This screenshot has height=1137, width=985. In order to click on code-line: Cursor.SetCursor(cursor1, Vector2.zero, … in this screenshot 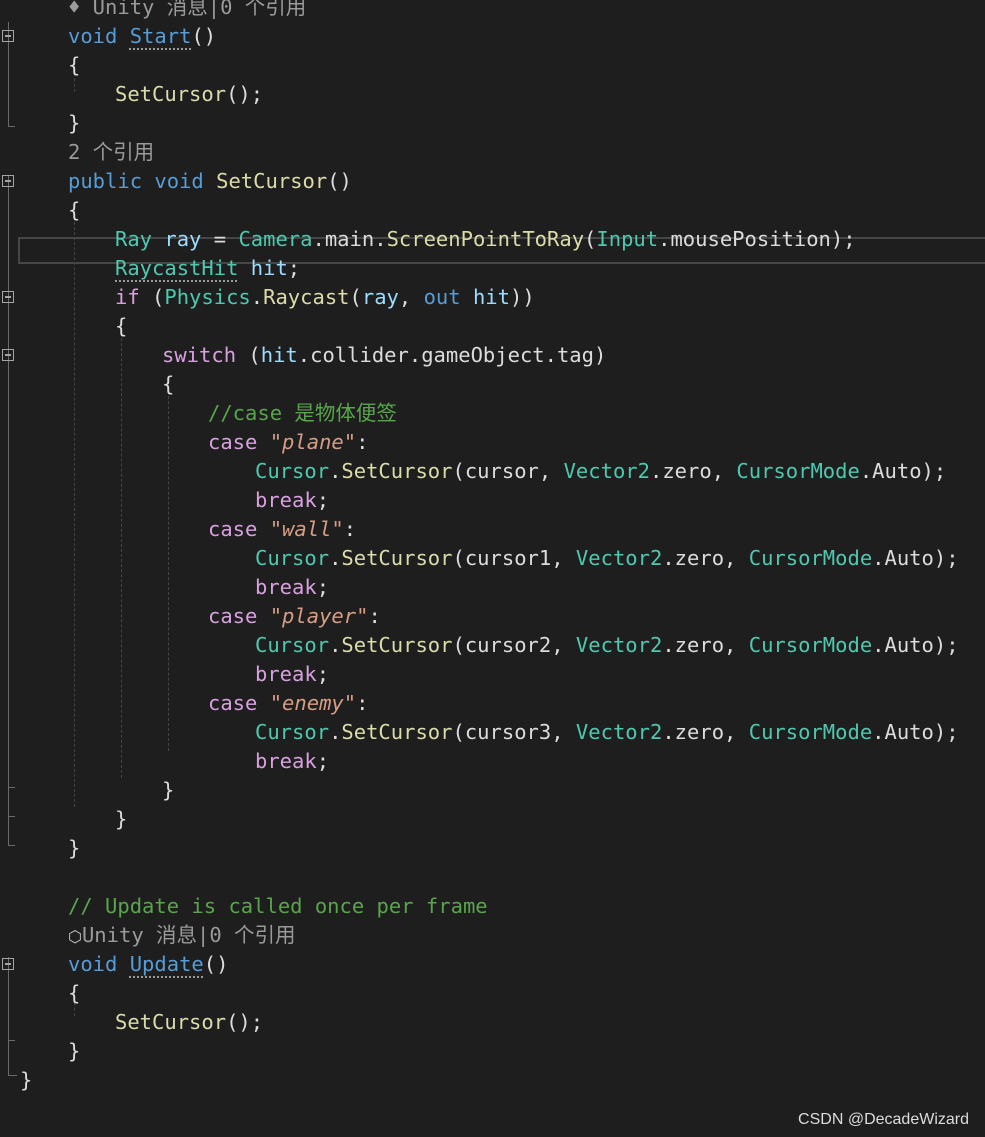, I will do `click(492, 558)`.